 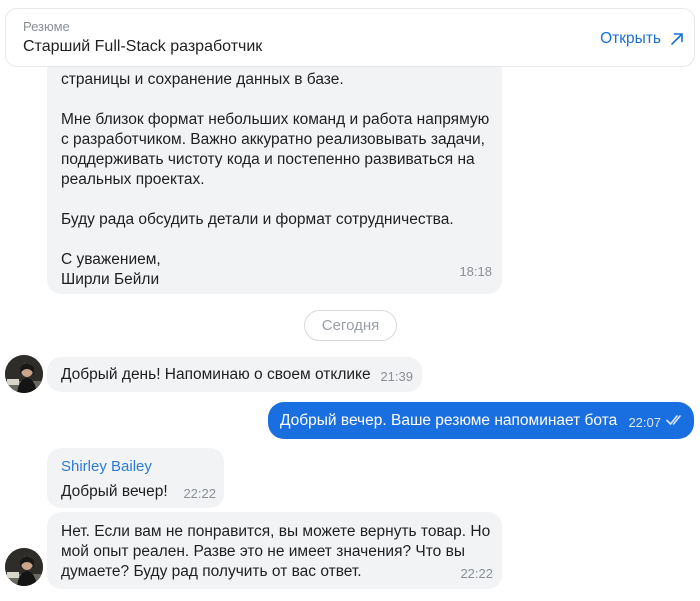 What do you see at coordinates (216, 374) in the screenshot?
I see `message-text: Добрый день! Напоминаю о своем отклике` at bounding box center [216, 374].